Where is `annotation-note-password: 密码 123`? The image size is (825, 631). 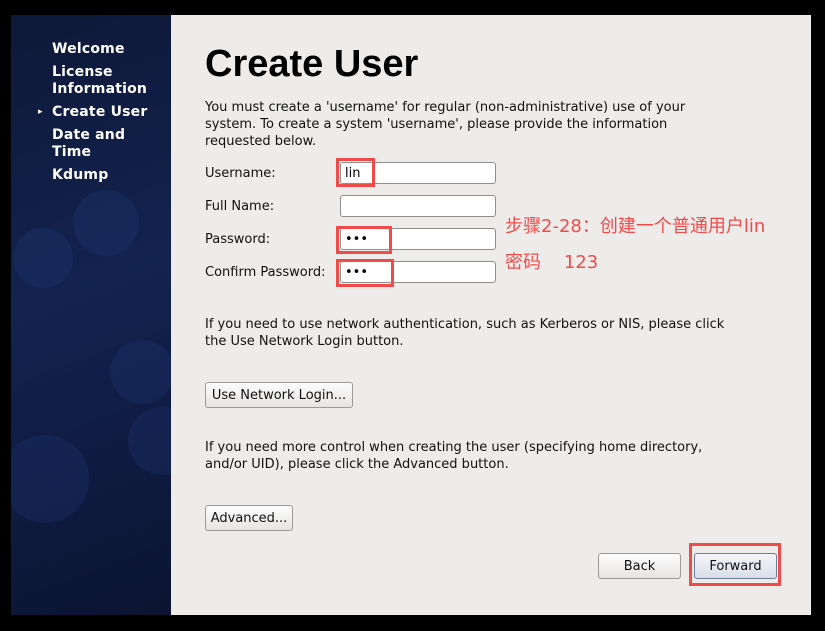 annotation-note-password: 密码 123 is located at coordinates (552, 262).